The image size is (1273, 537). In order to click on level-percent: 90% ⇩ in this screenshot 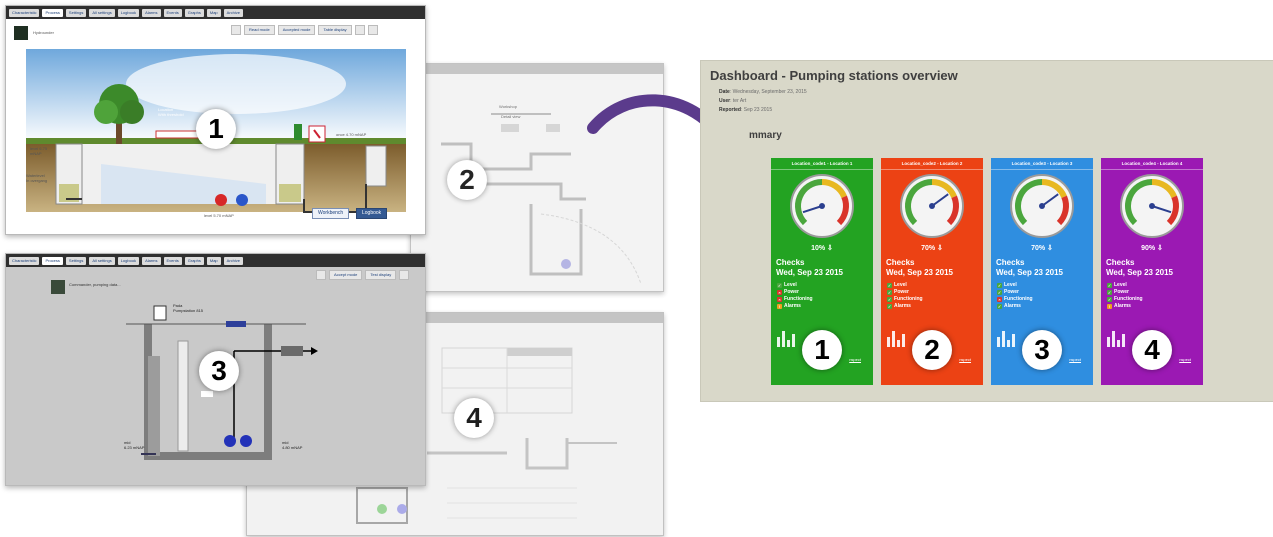, I will do `click(1152, 248)`.